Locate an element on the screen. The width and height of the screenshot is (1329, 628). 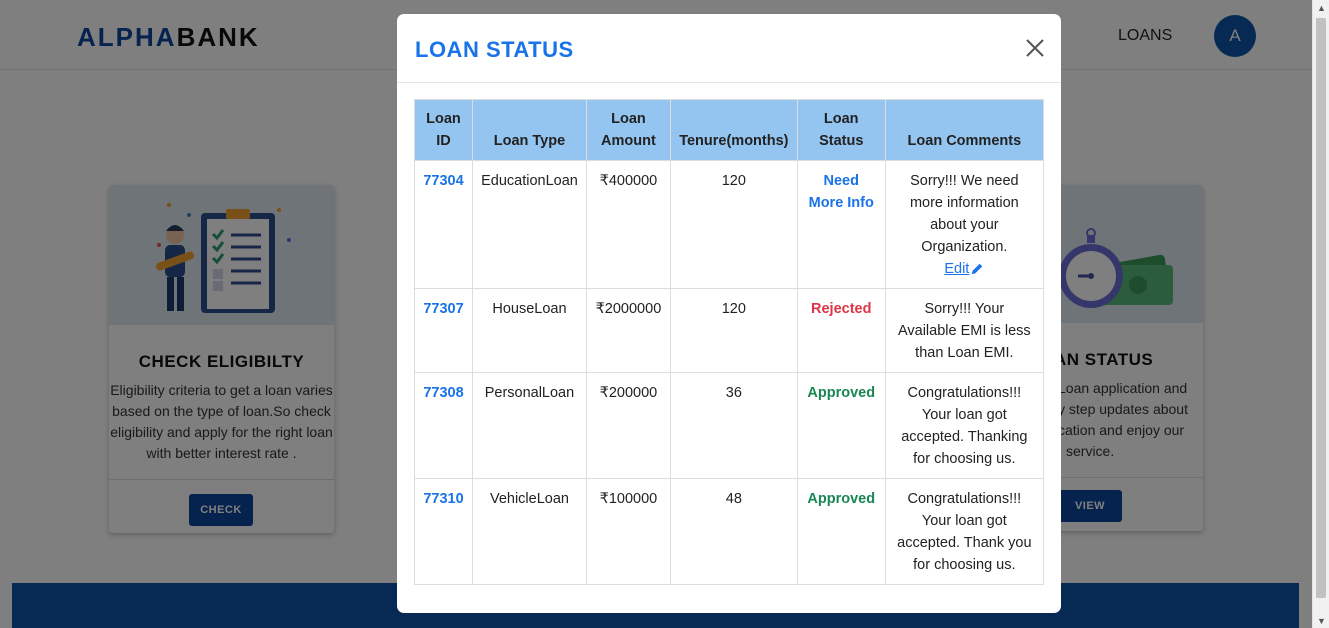
scroll-up-icon: ▲ is located at coordinates (1321, 8).